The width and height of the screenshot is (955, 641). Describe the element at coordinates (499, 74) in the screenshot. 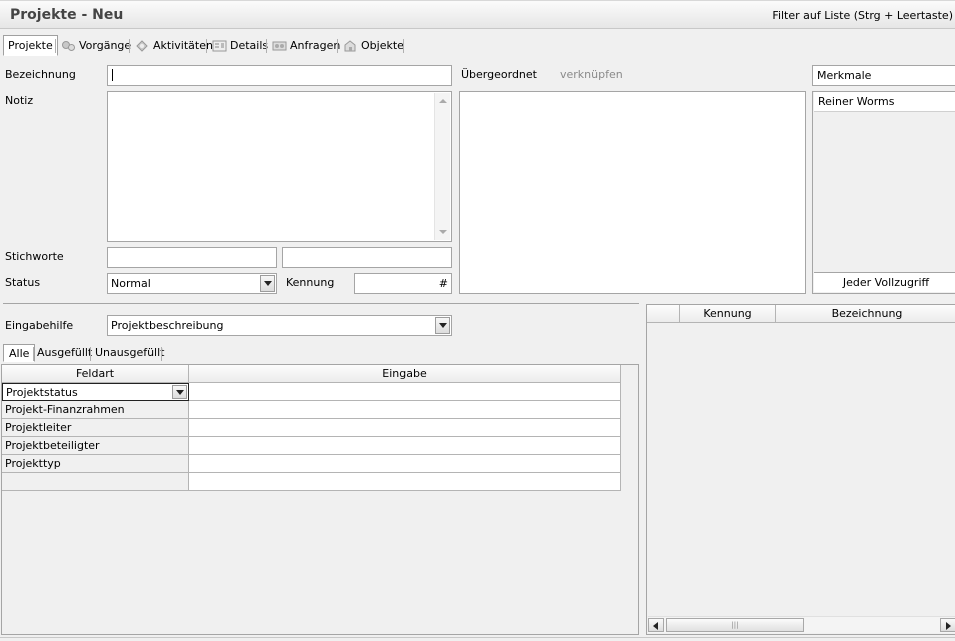

I see `uebergeordnet-label: Übergeordnet` at that location.